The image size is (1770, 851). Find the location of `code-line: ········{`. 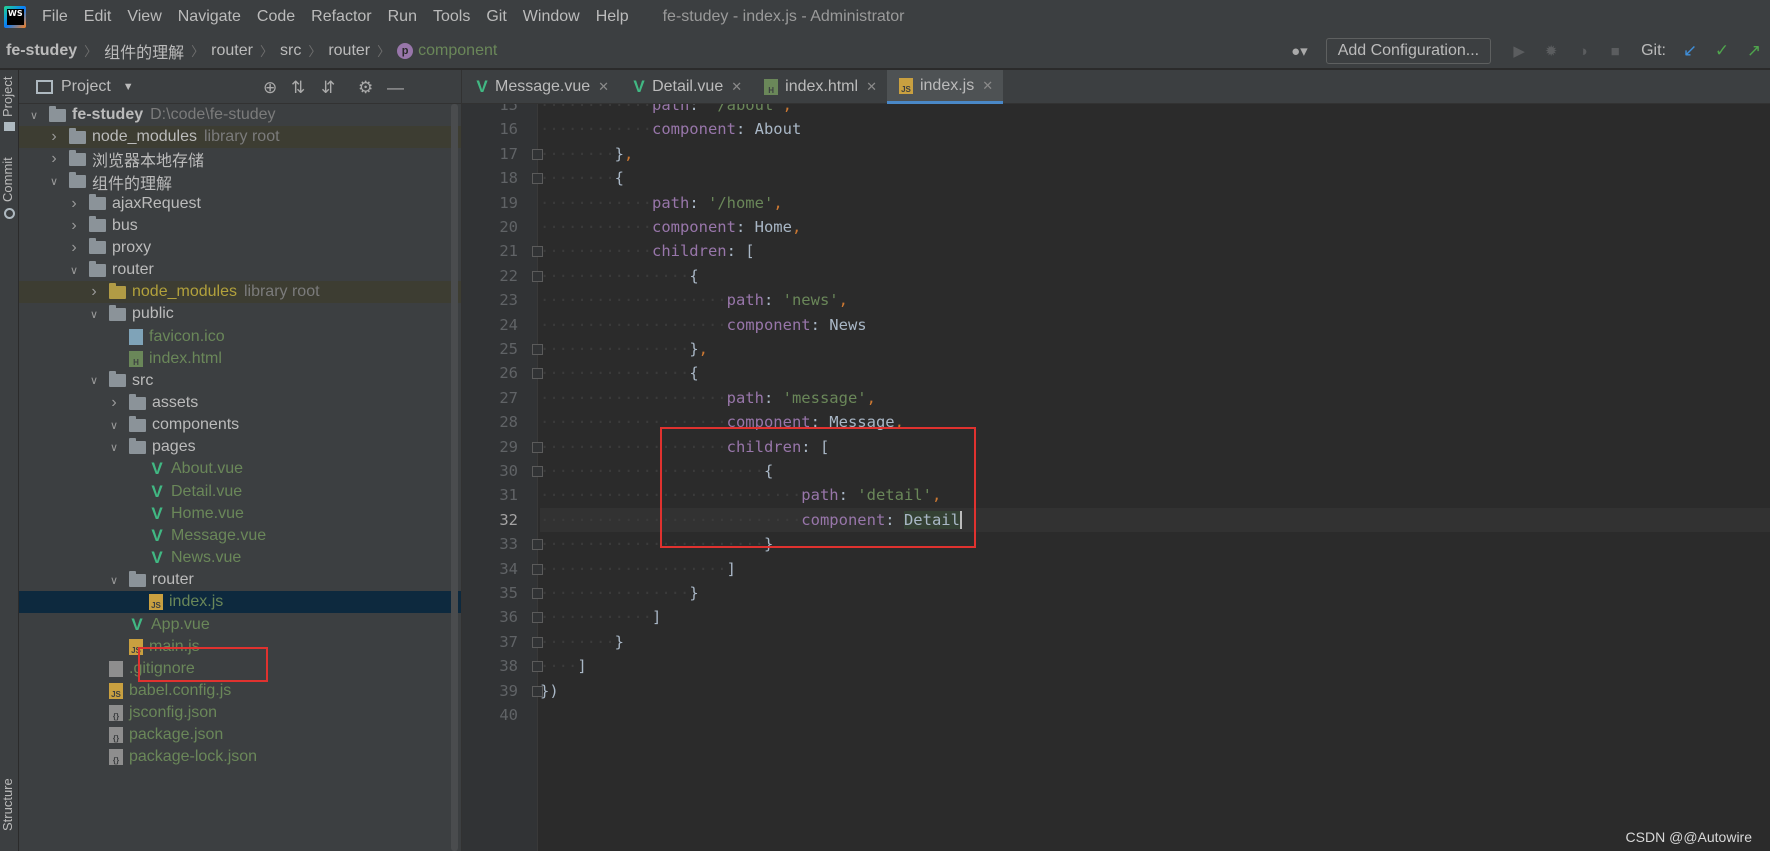

code-line: ········{ is located at coordinates (1155, 178).